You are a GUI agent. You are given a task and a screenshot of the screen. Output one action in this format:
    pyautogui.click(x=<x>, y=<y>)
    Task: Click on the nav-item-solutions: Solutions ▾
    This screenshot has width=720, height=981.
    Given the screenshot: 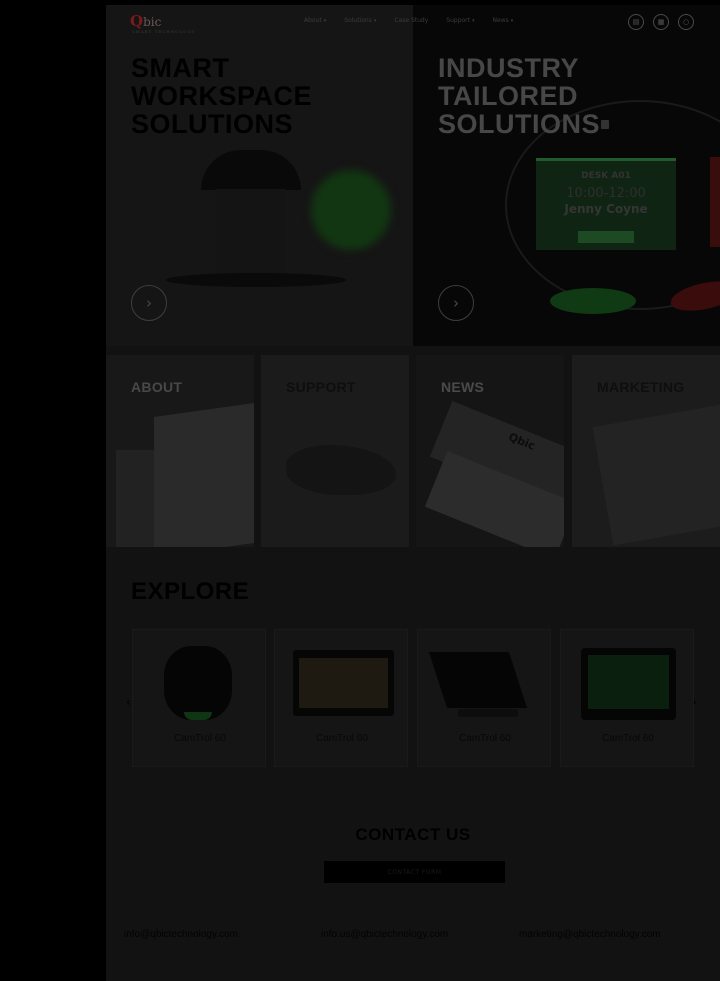 What is the action you would take?
    pyautogui.click(x=360, y=20)
    